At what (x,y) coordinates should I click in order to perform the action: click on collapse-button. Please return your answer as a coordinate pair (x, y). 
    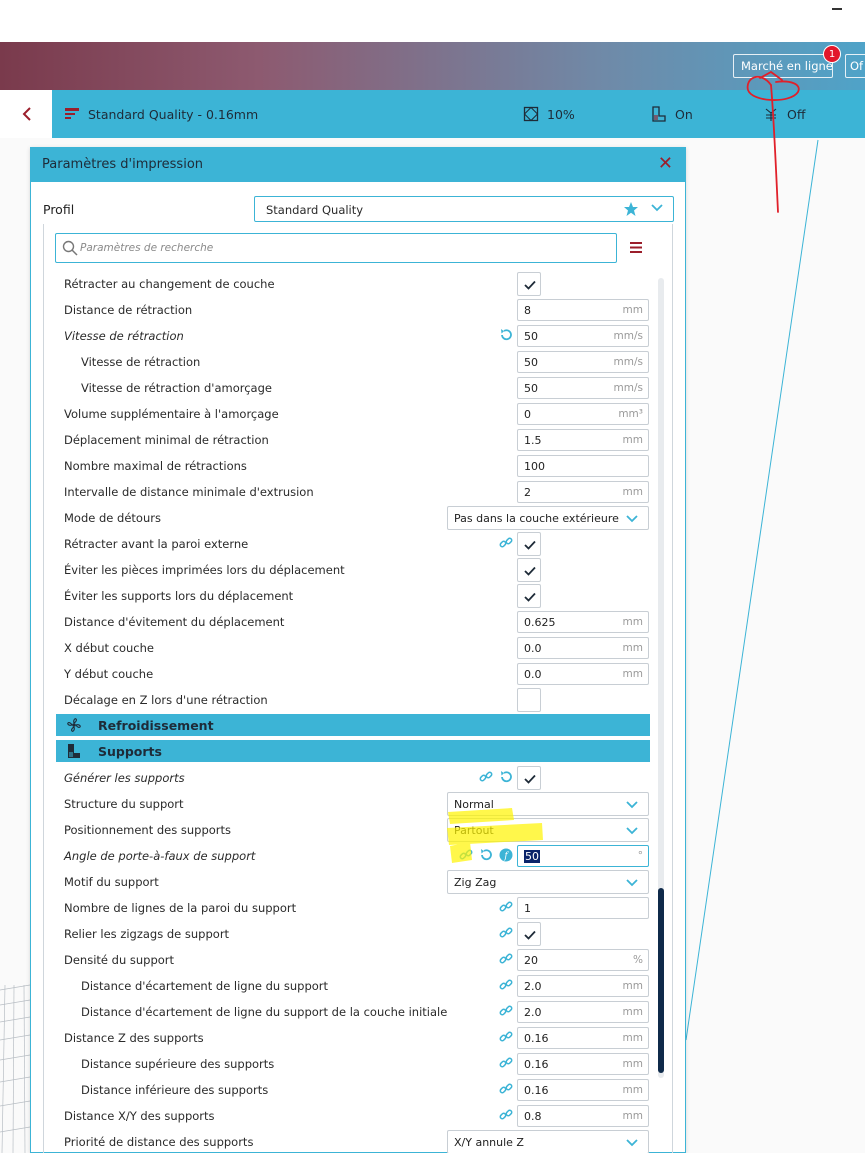
    Looking at the image, I should click on (26, 114).